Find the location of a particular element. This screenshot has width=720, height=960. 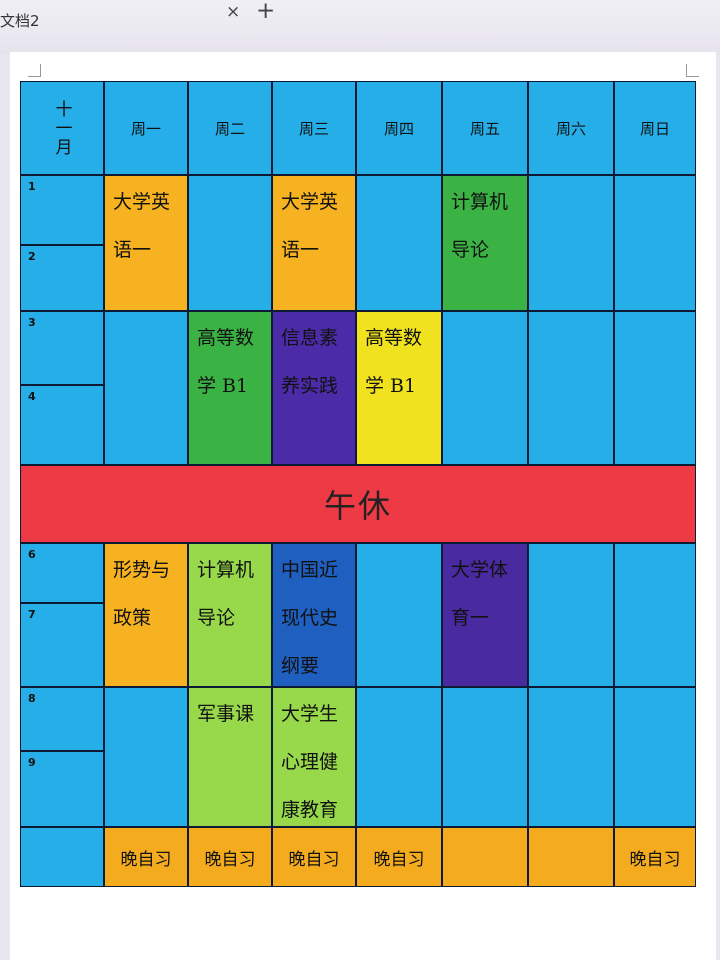

period-label: 1 is located at coordinates (62, 210).